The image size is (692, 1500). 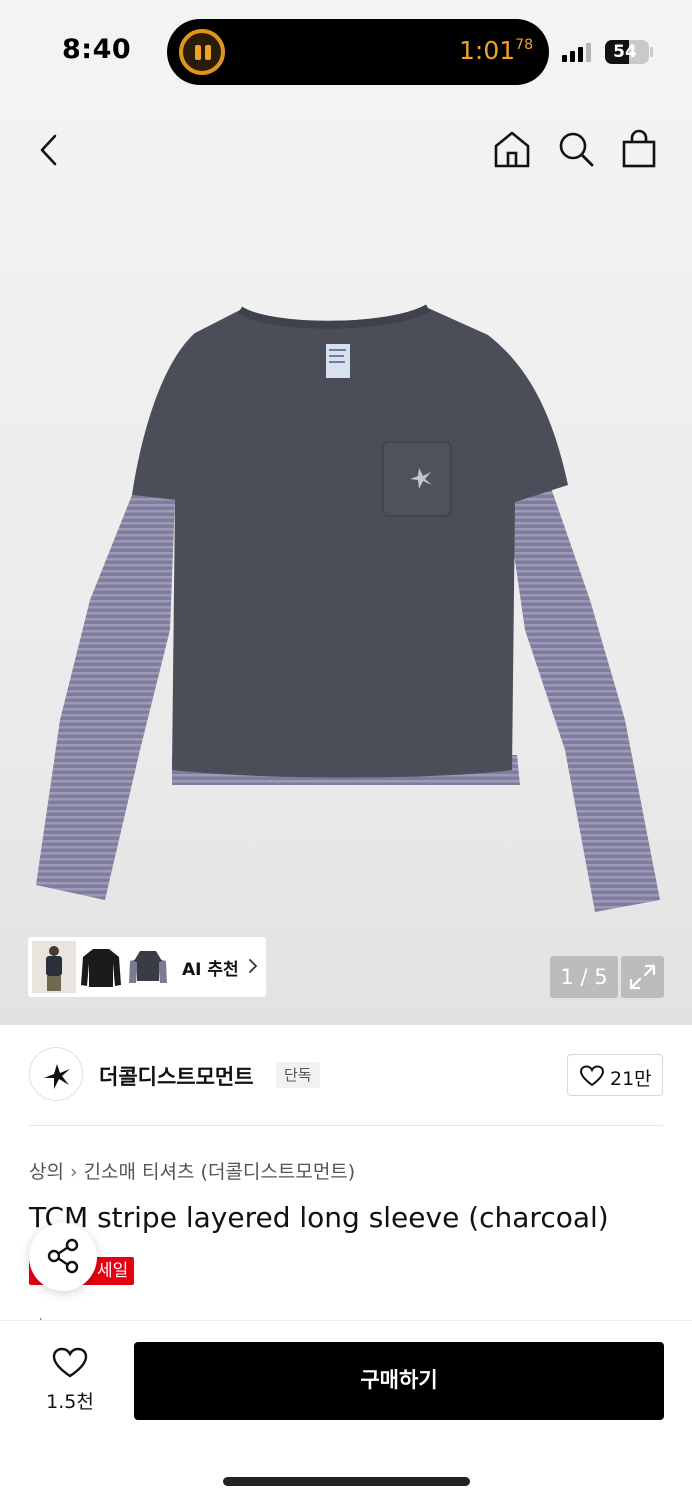 I want to click on bottom-action-bar: 1.5천 구매하기, so click(x=346, y=1410).